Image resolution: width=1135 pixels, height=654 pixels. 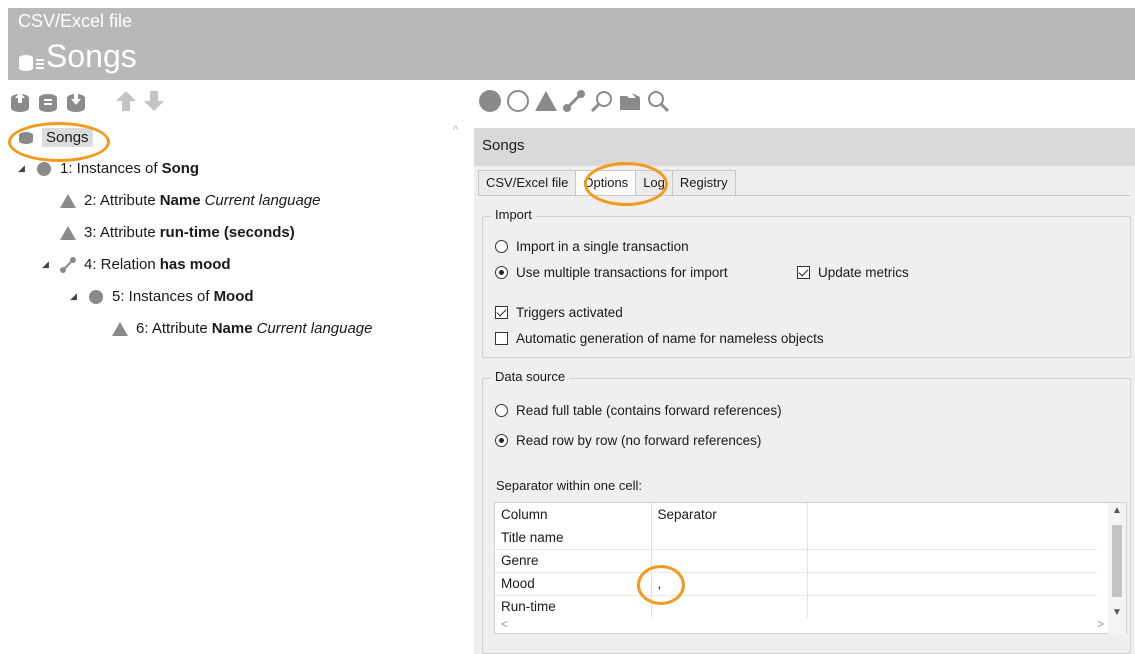 What do you see at coordinates (658, 101) in the screenshot?
I see `query-icon` at bounding box center [658, 101].